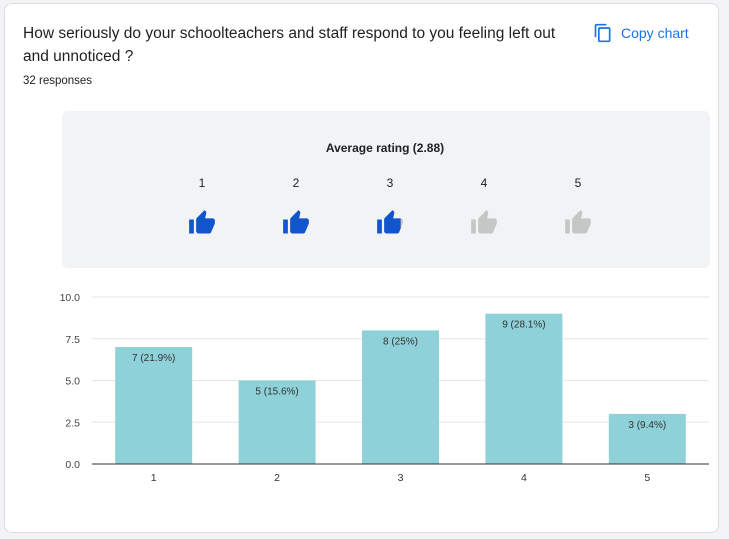 This screenshot has height=539, width=729. What do you see at coordinates (70, 298) in the screenshot?
I see `y-tick-label: 10.0` at bounding box center [70, 298].